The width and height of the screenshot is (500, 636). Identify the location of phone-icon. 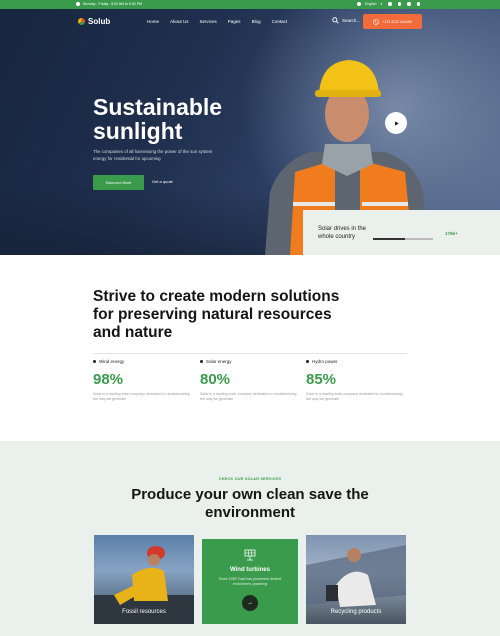
(376, 21).